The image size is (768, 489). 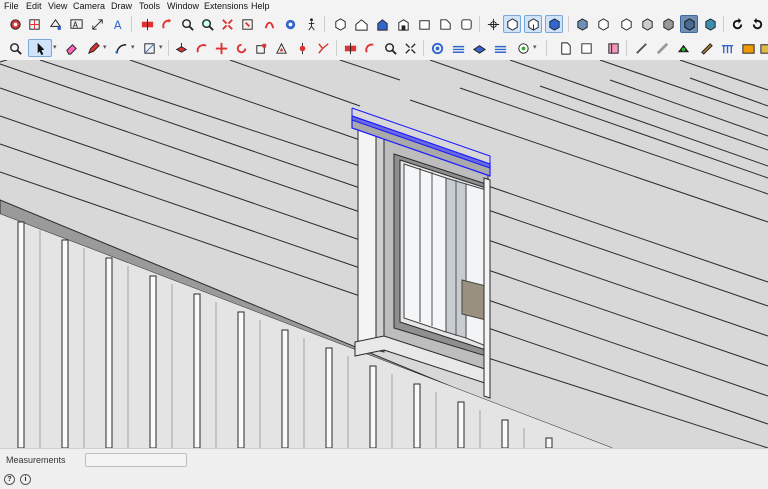 What do you see at coordinates (710, 24) in the screenshot?
I see `shadows-icon` at bounding box center [710, 24].